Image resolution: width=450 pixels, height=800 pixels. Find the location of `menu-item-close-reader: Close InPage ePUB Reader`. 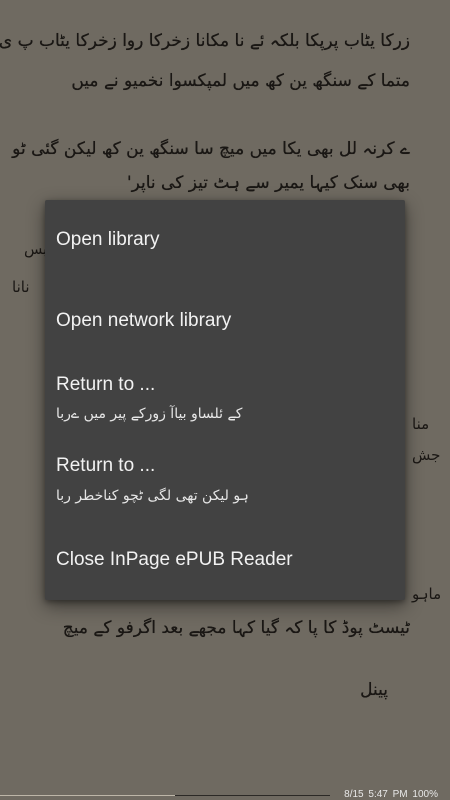

menu-item-close-reader: Close InPage ePUB Reader is located at coordinates (225, 560).